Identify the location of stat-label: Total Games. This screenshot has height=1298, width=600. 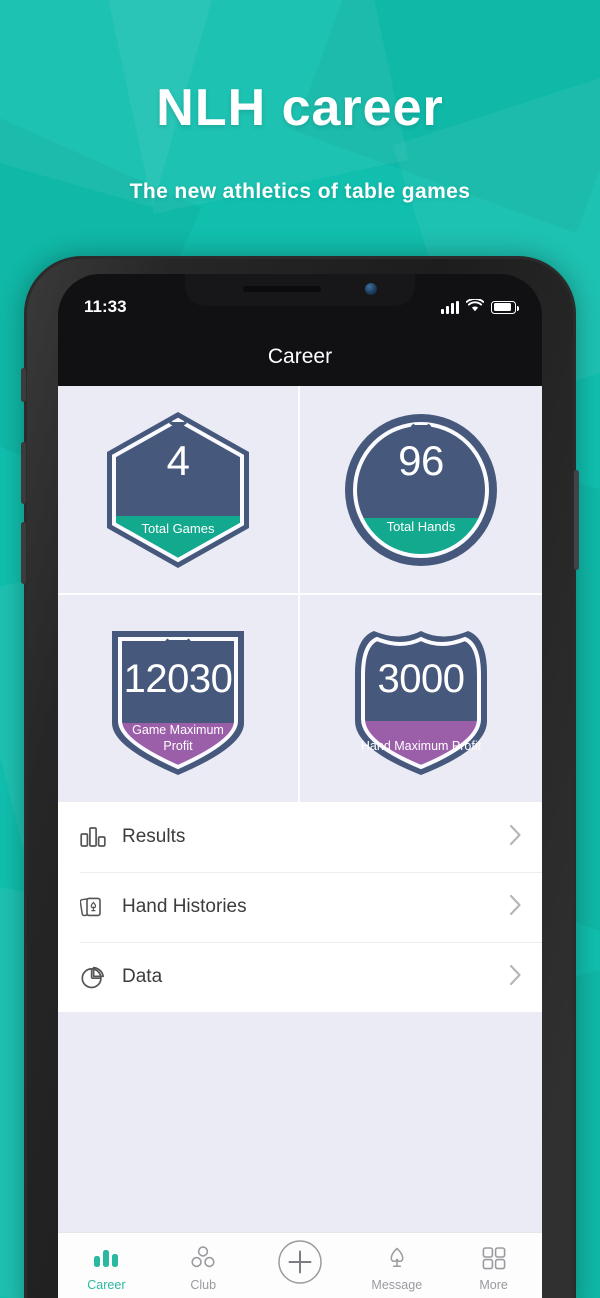
(178, 529).